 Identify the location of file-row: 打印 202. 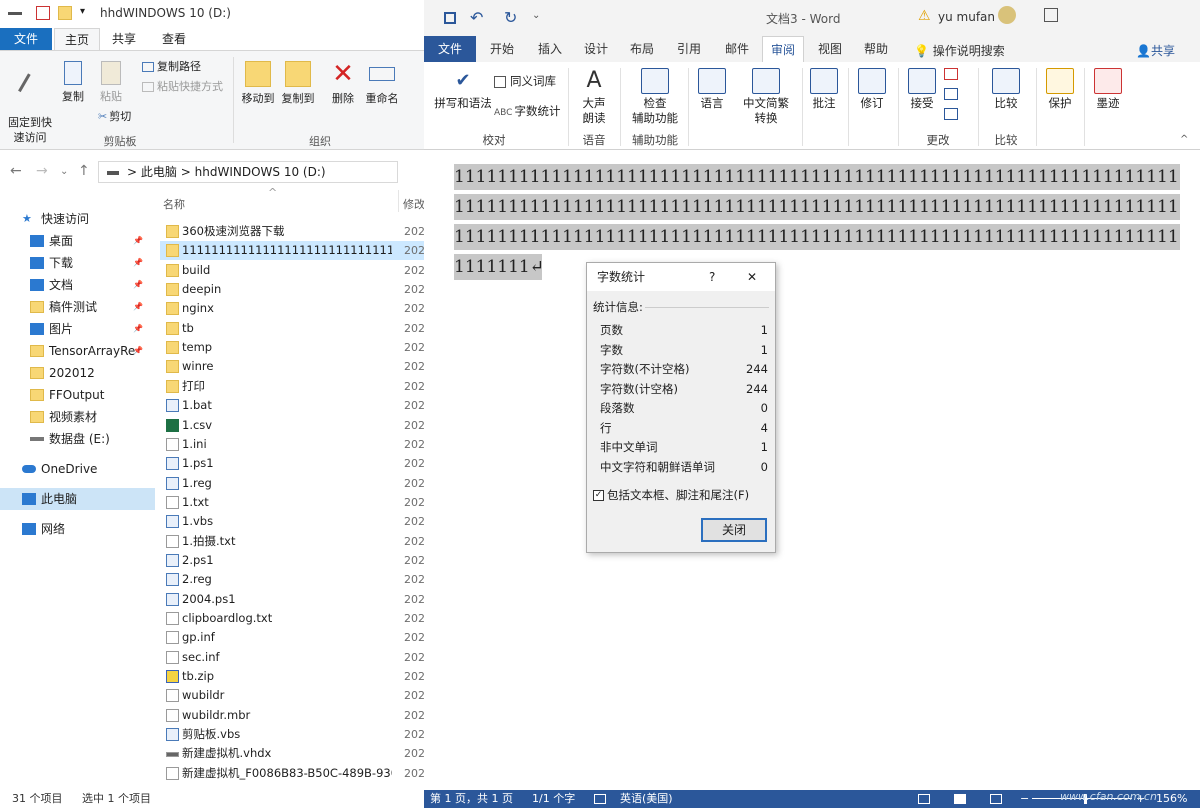
(292, 386).